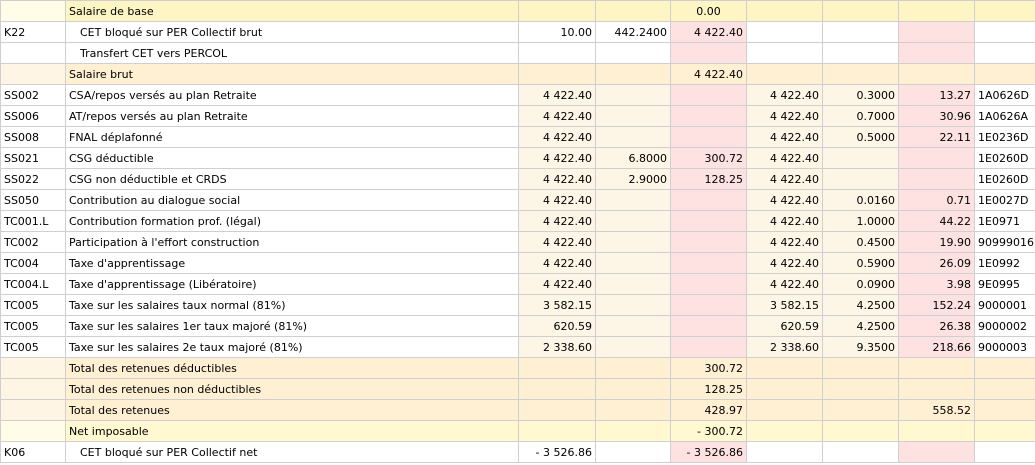 Image resolution: width=1035 pixels, height=465 pixels. Describe the element at coordinates (936, 116) in the screenshot. I see `employer-amount-cell: 30.96` at that location.